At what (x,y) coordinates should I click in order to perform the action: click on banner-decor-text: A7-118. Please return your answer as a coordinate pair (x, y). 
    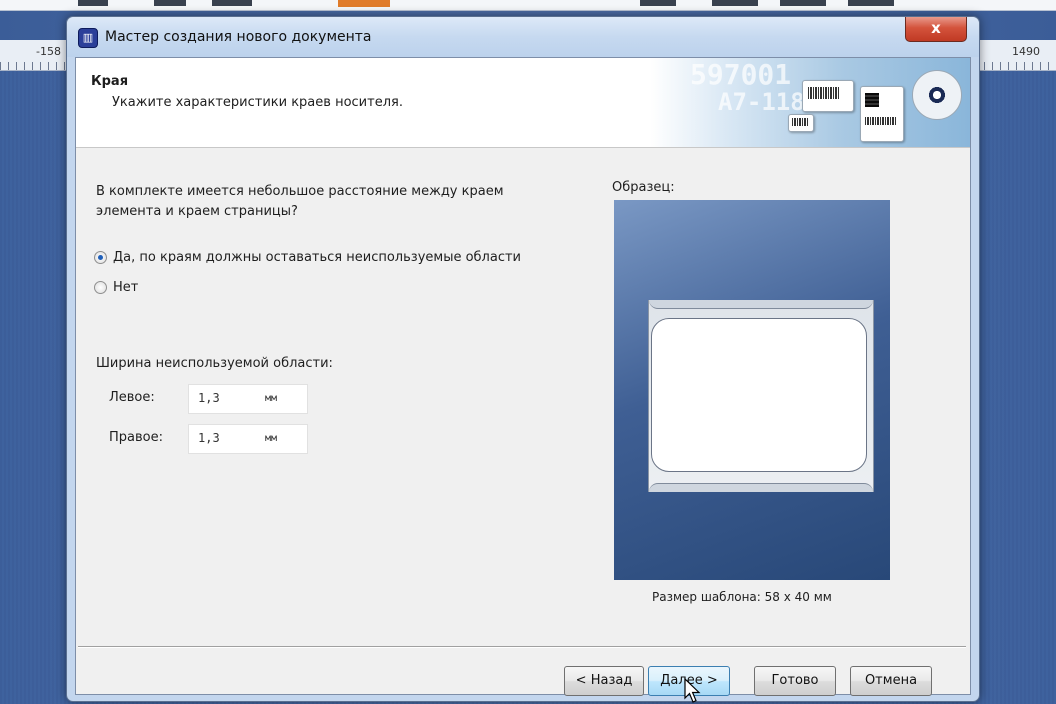
    Looking at the image, I should click on (761, 102).